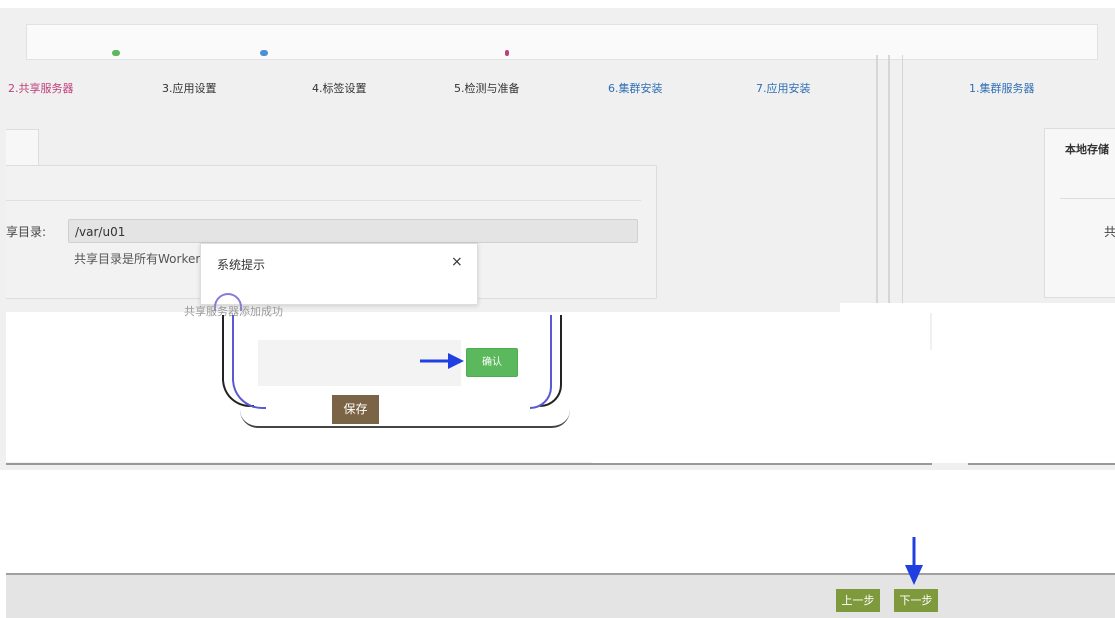 The image size is (1115, 618). I want to click on system-dialog, so click(339, 274).